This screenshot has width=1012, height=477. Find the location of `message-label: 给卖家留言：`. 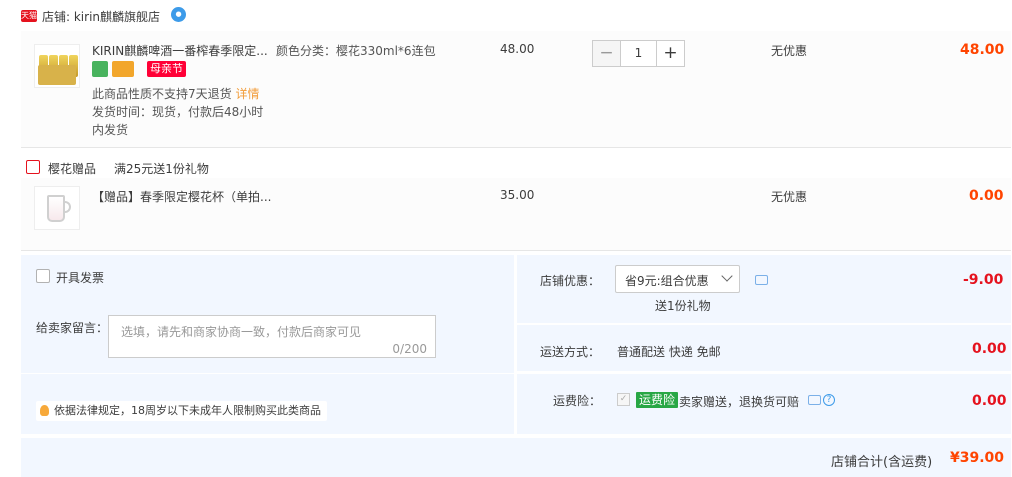

message-label: 给卖家留言： is located at coordinates (72, 328).